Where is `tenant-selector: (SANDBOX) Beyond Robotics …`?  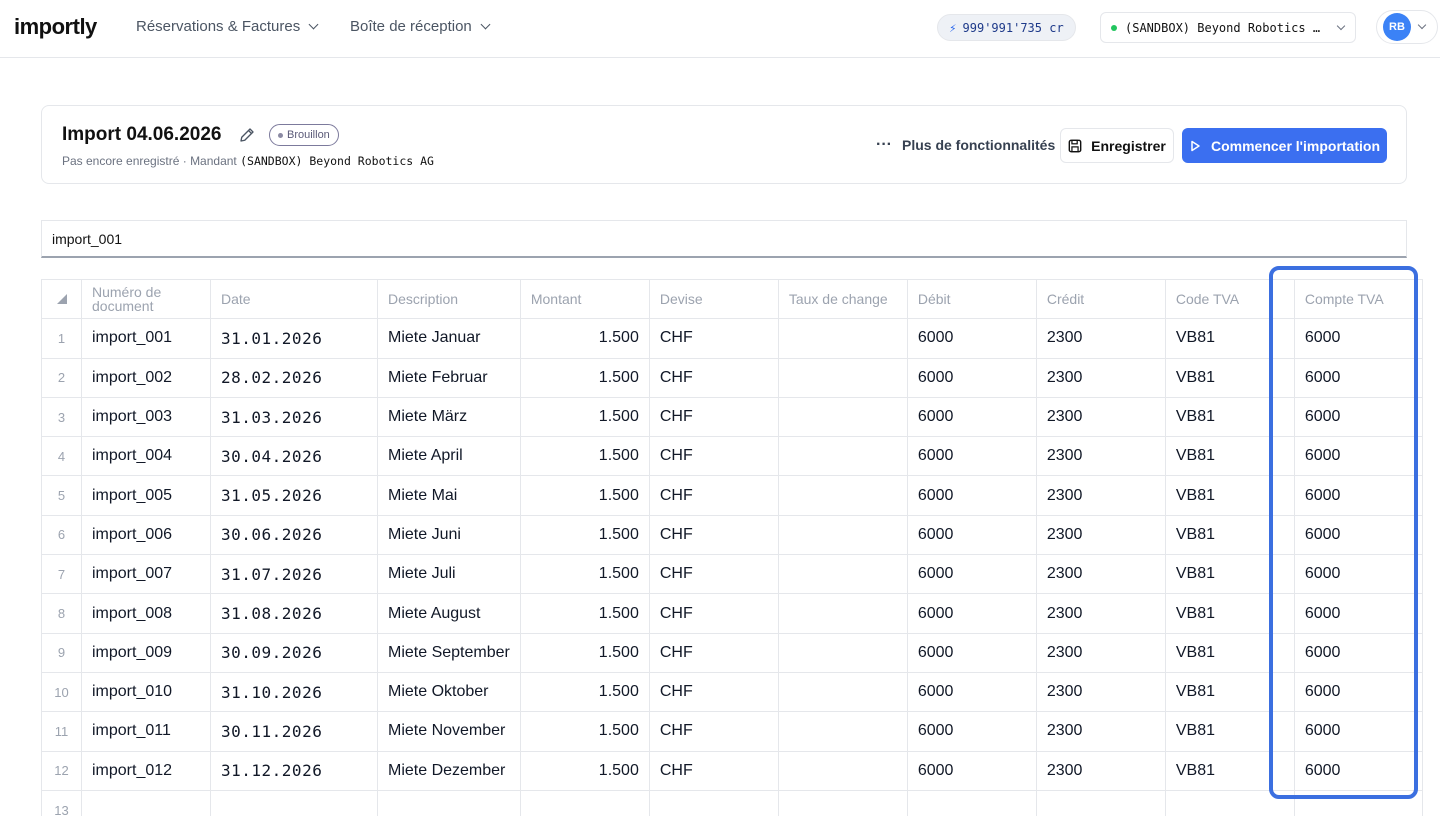
tenant-selector: (SANDBOX) Beyond Robotics … is located at coordinates (1228, 27).